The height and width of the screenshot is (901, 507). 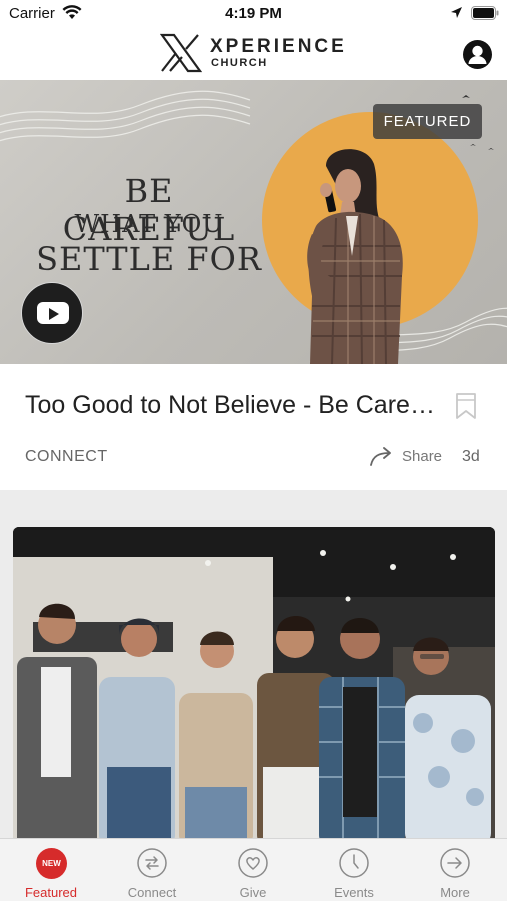 I want to click on tab-events: Events, so click(x=354, y=870).